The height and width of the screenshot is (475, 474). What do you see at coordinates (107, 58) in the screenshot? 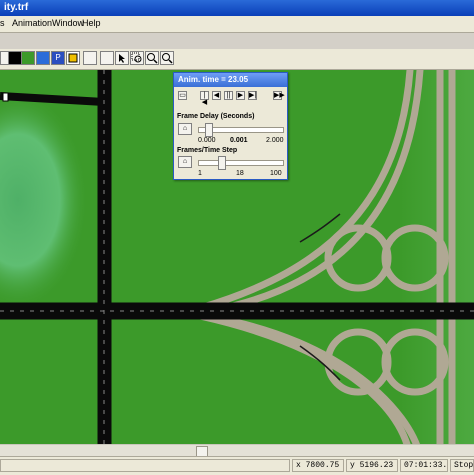
I see `link-icon` at bounding box center [107, 58].